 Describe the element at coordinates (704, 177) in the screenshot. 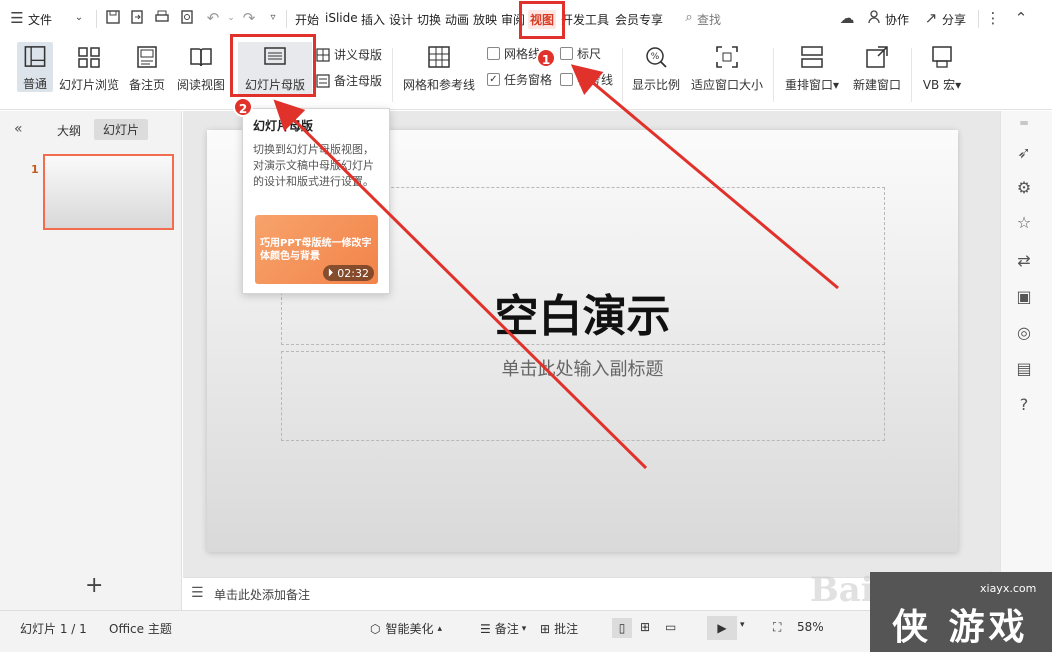

I see `arrow-to-view-tab` at that location.